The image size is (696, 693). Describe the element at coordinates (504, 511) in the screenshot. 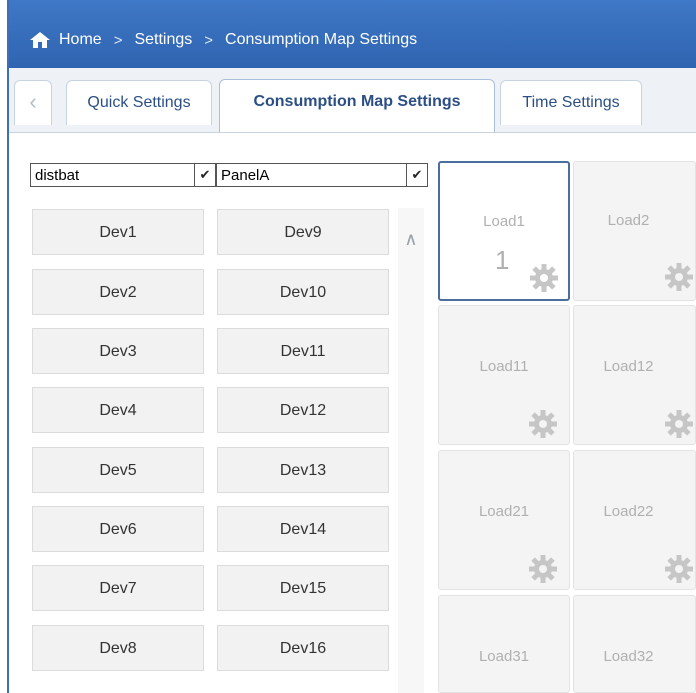

I see `load-name: Load21` at that location.